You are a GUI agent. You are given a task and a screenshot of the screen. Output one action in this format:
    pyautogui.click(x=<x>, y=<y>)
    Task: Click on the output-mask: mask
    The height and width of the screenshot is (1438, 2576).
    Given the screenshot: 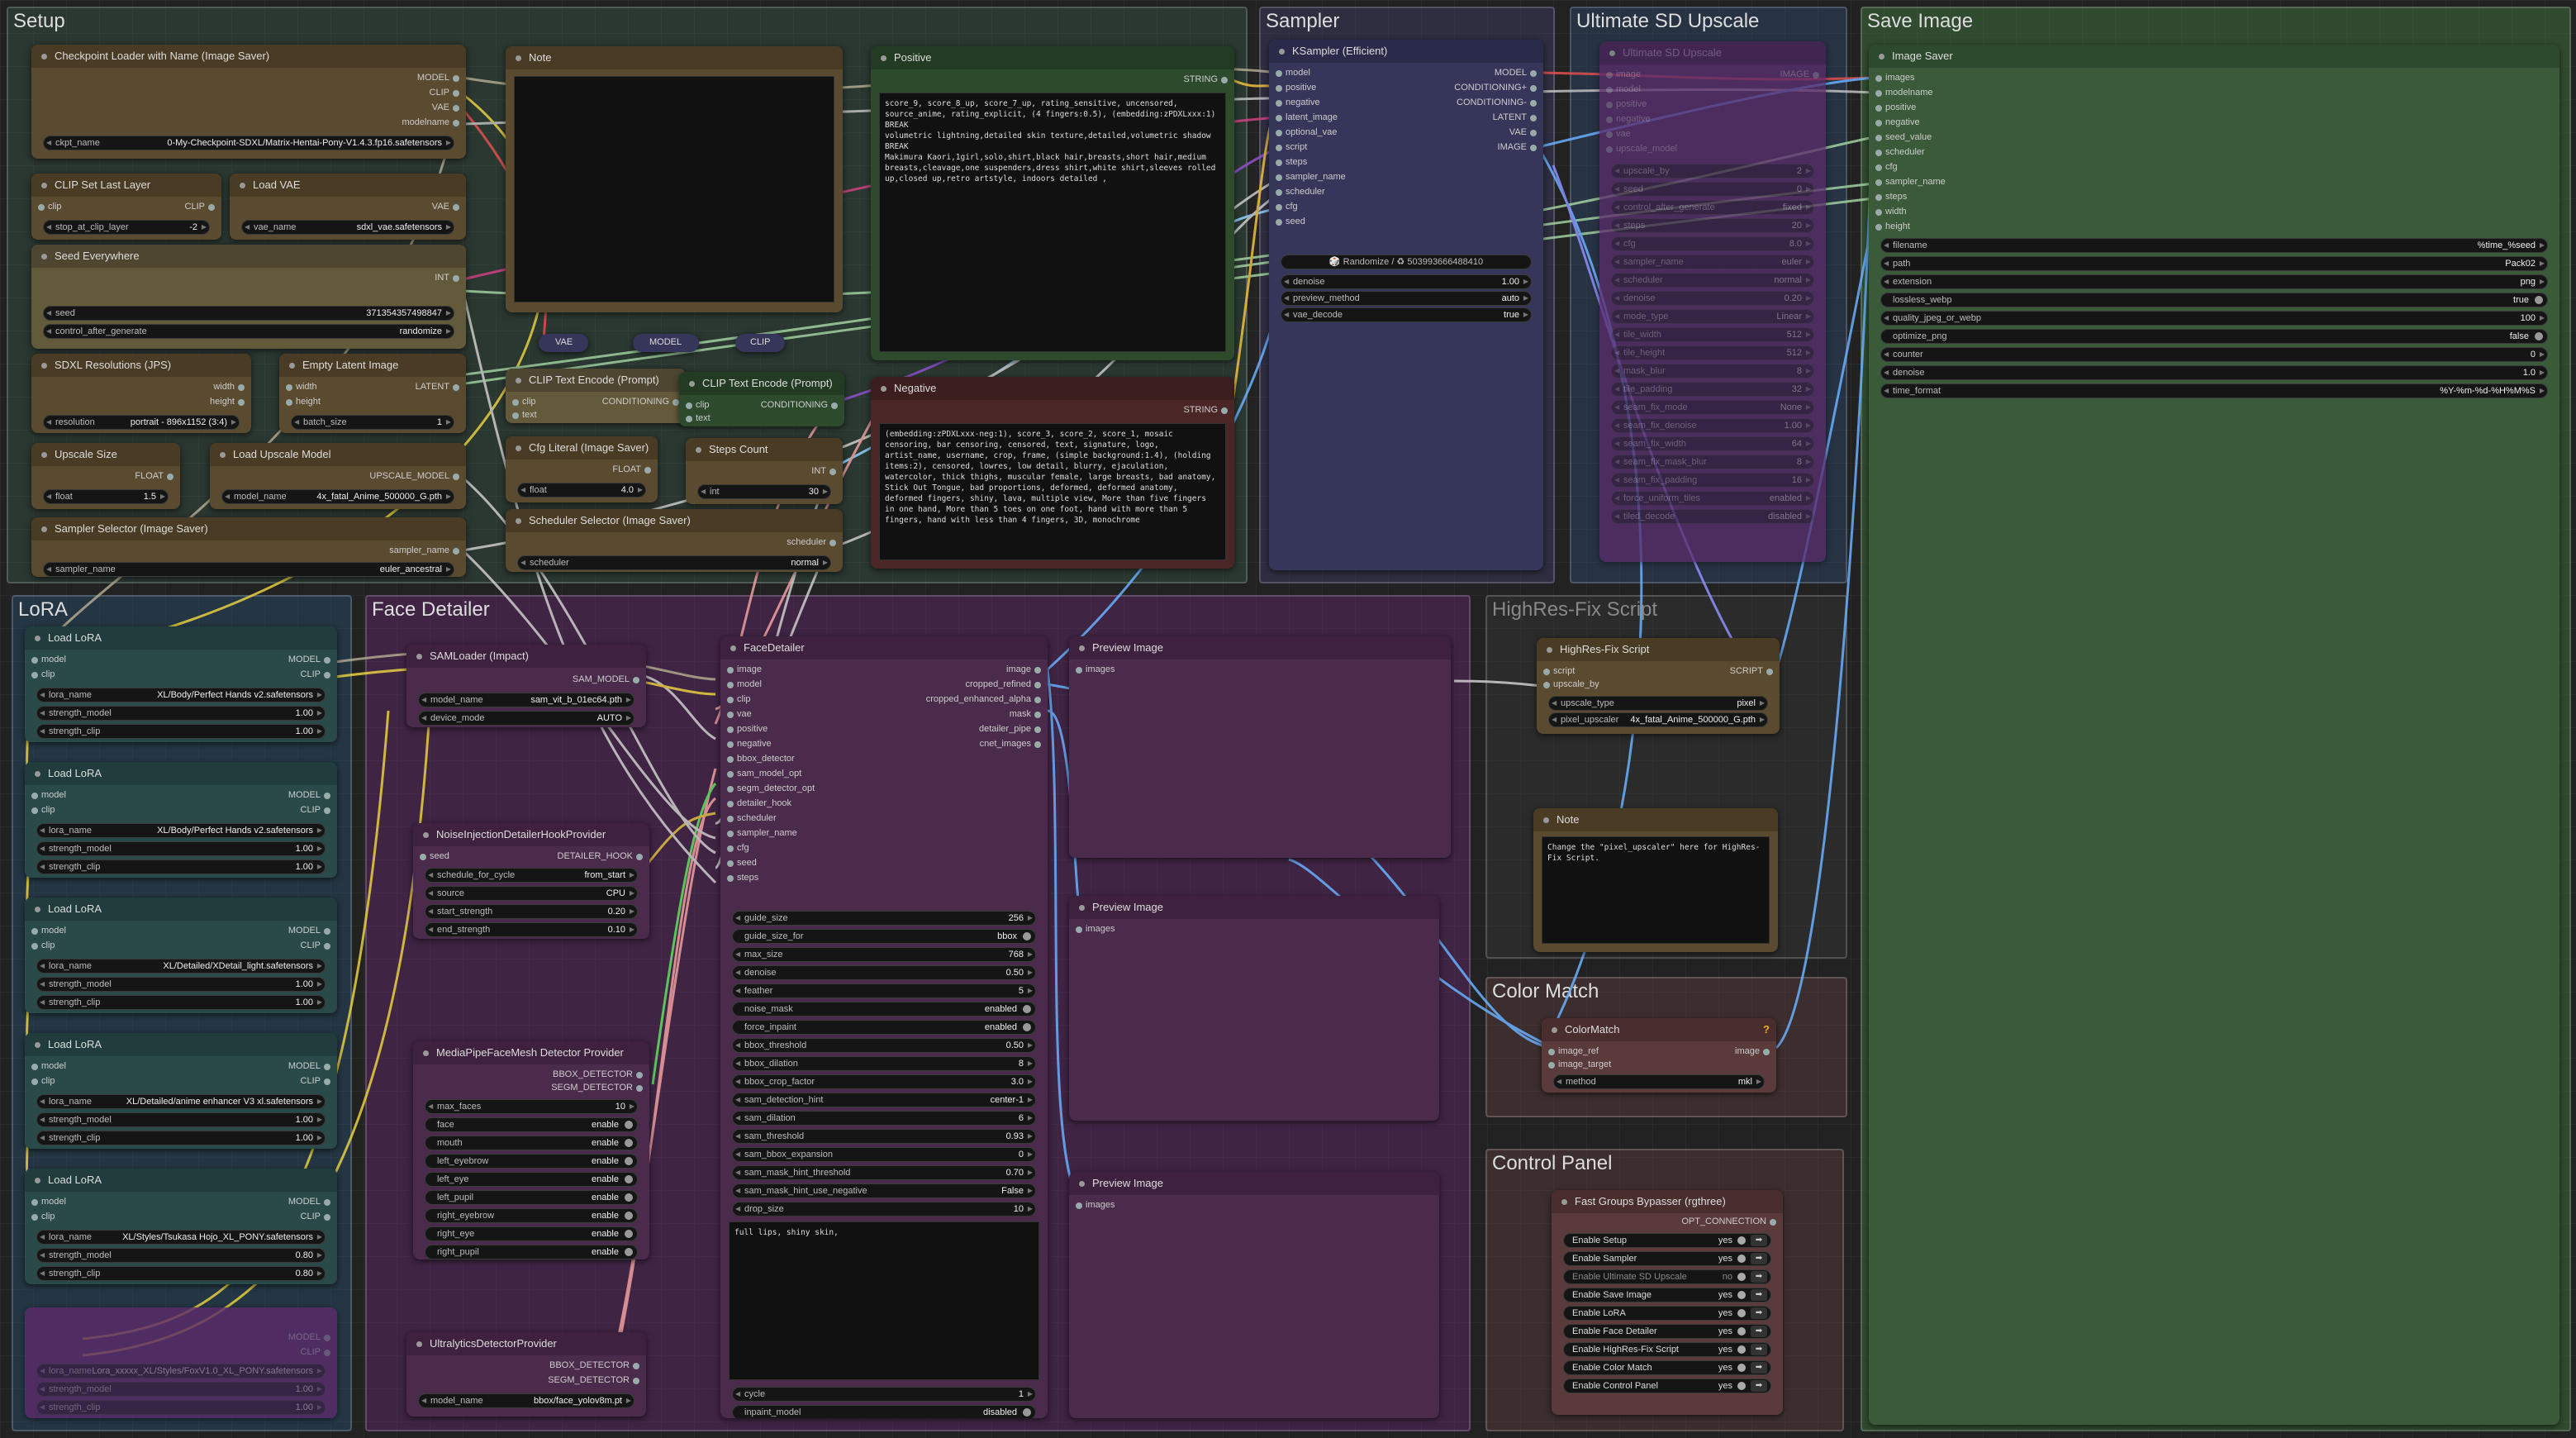 What is the action you would take?
    pyautogui.click(x=1026, y=714)
    